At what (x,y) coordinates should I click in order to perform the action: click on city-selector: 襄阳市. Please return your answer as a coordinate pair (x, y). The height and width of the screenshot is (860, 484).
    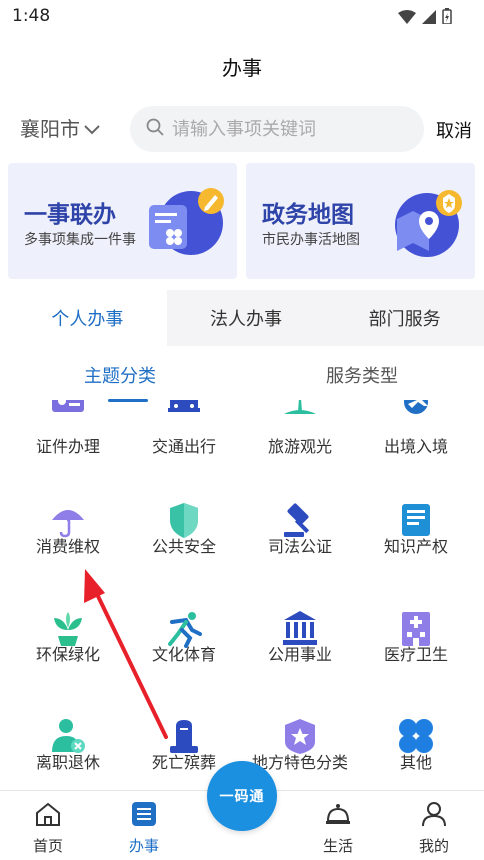
    Looking at the image, I should click on (60, 127).